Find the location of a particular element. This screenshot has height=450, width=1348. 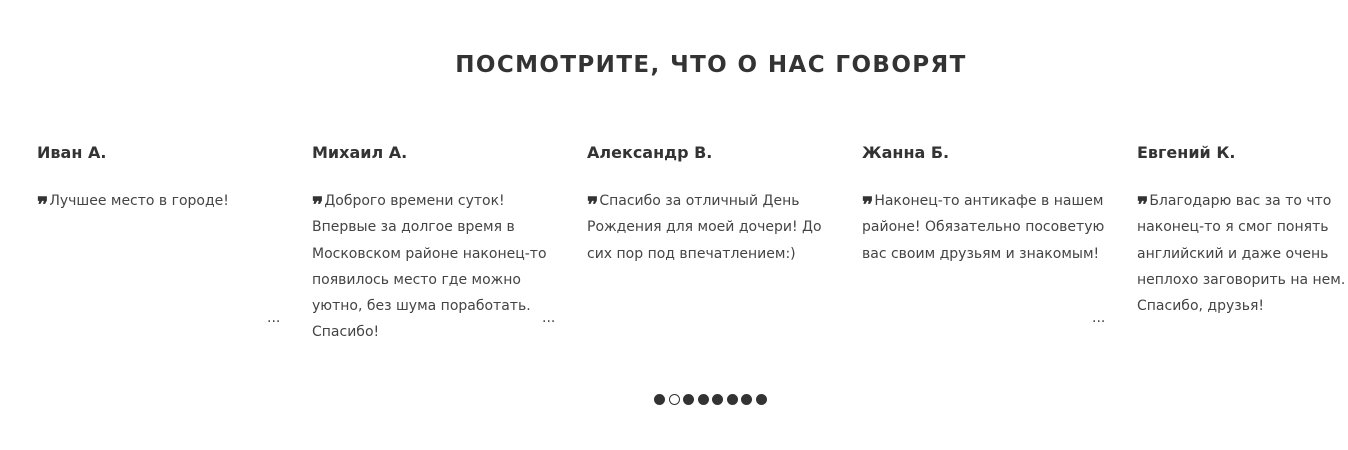

review-text-block: ❞ Лучшее место в городе! is located at coordinates (162, 202).